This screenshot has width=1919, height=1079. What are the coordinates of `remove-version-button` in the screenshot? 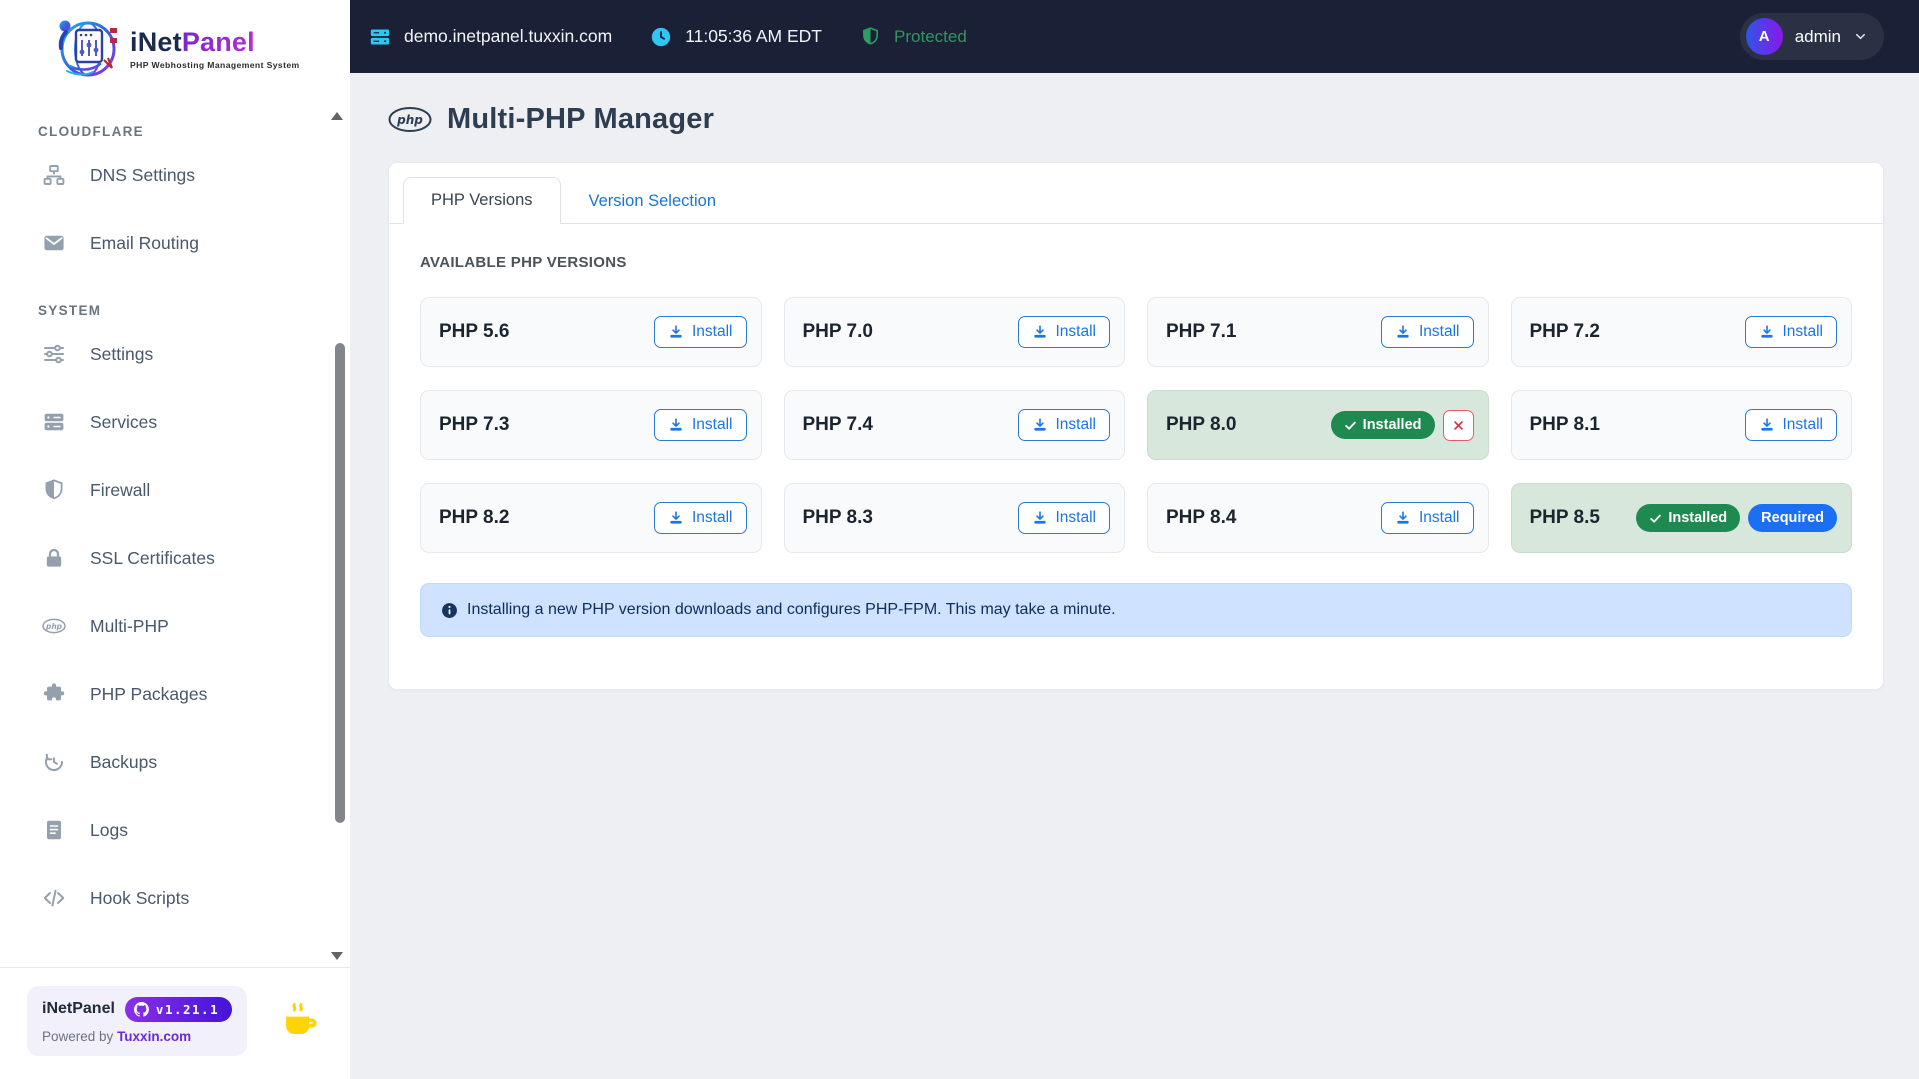 It's located at (1458, 425).